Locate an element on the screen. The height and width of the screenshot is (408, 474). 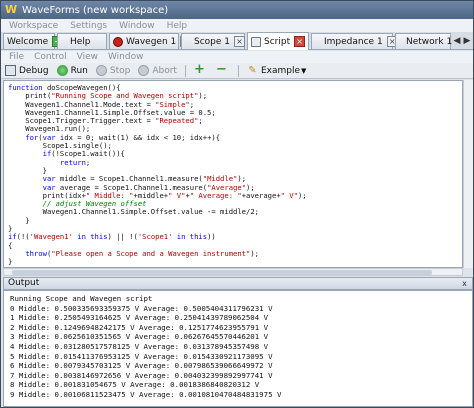
output-line: 0 Middle: 0.500335693359375 V Average is located at coordinates (141, 308).